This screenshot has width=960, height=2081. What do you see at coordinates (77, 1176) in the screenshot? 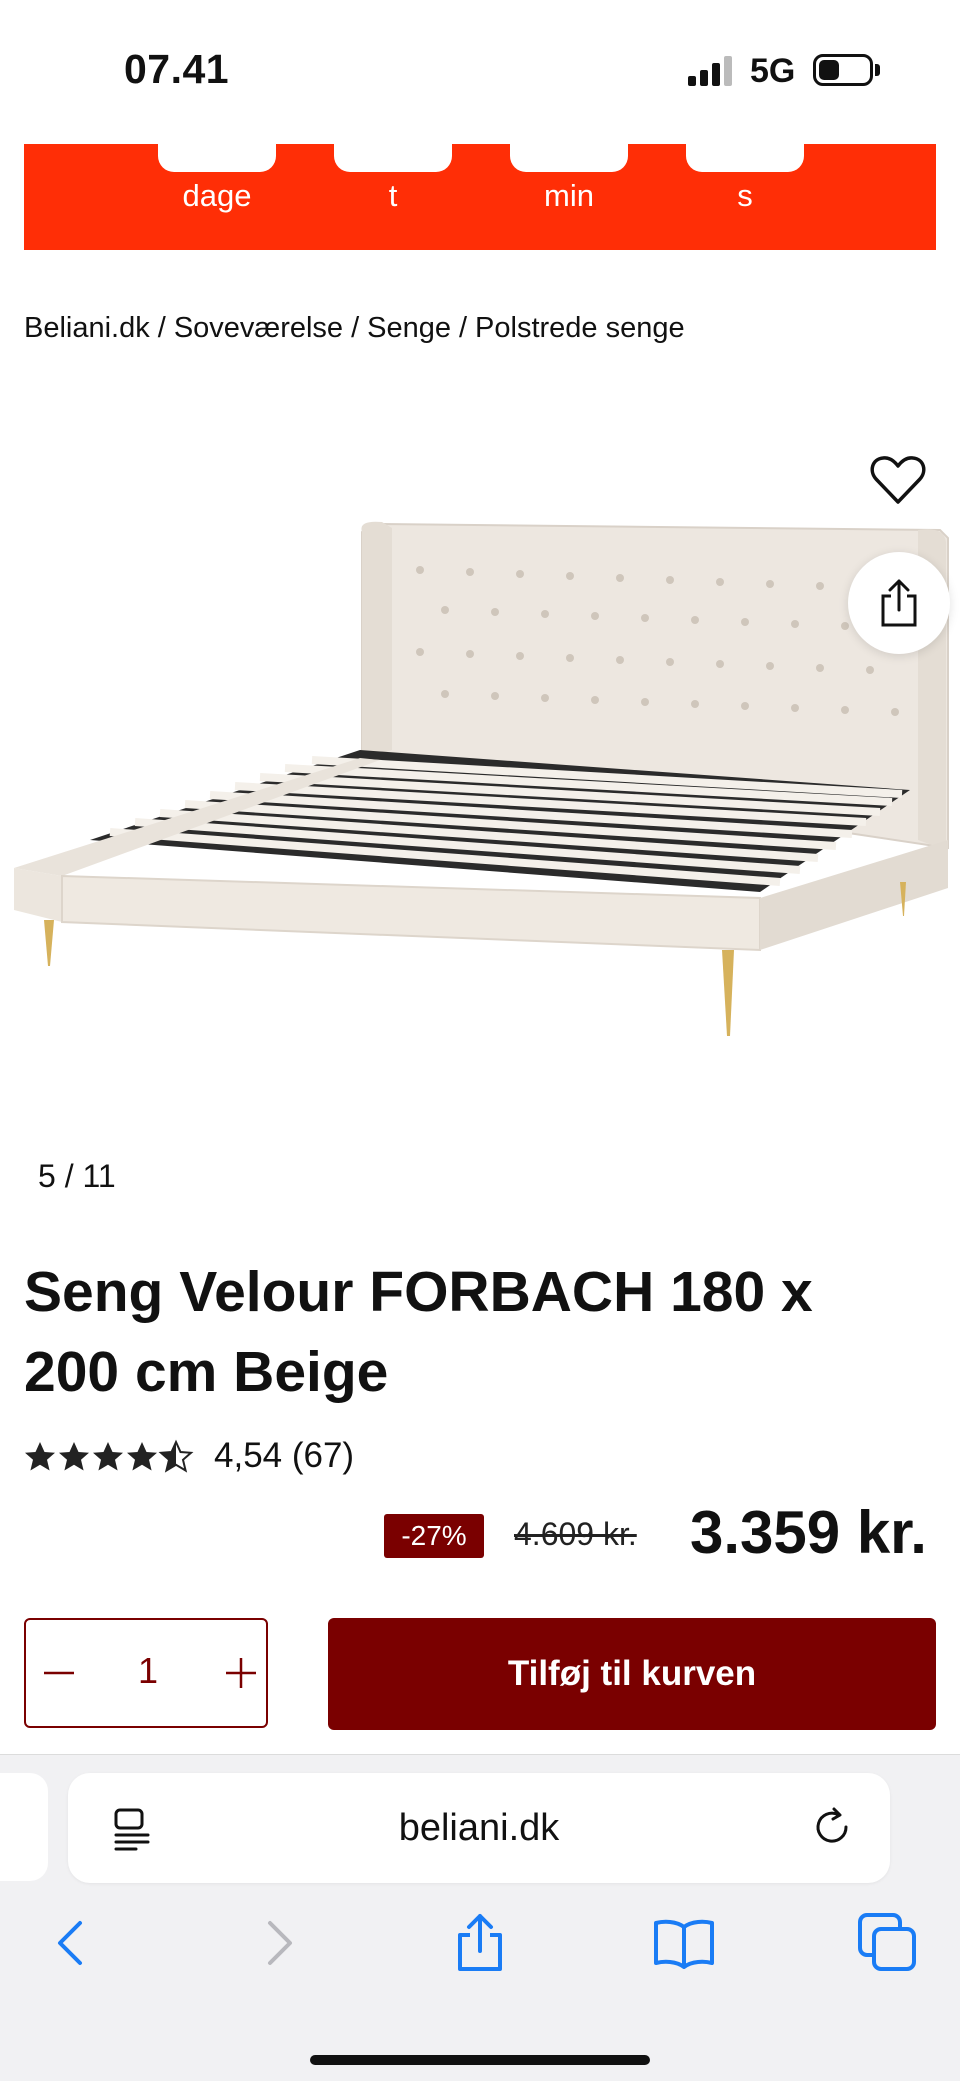
I see `image-counter: 5 / 11` at bounding box center [77, 1176].